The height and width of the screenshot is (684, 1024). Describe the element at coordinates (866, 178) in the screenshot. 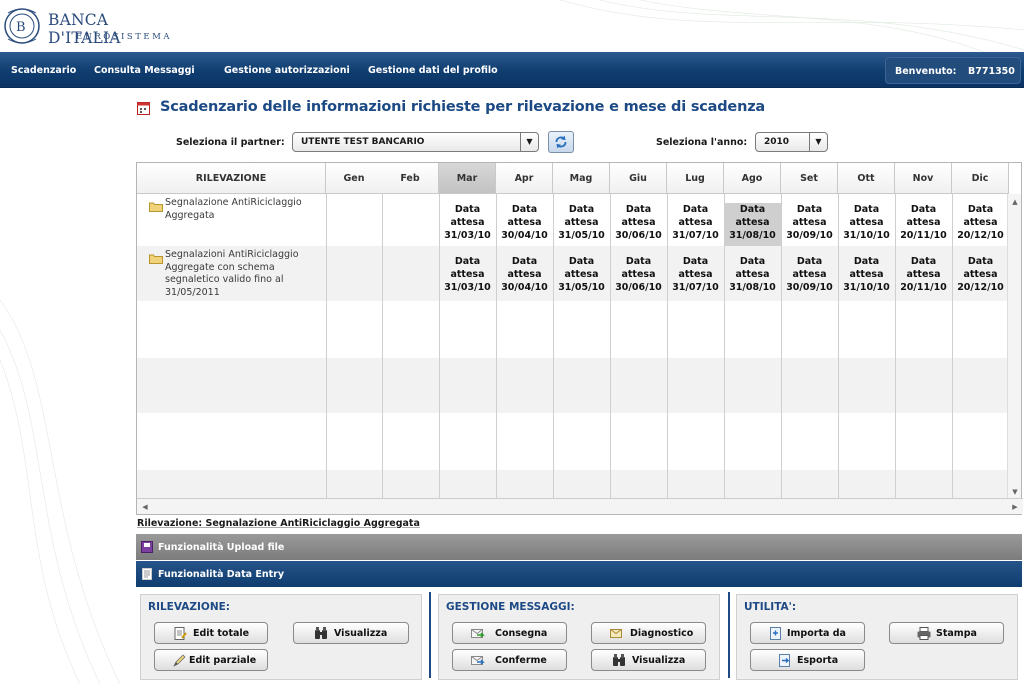

I see `header-month-ott: Ott` at that location.